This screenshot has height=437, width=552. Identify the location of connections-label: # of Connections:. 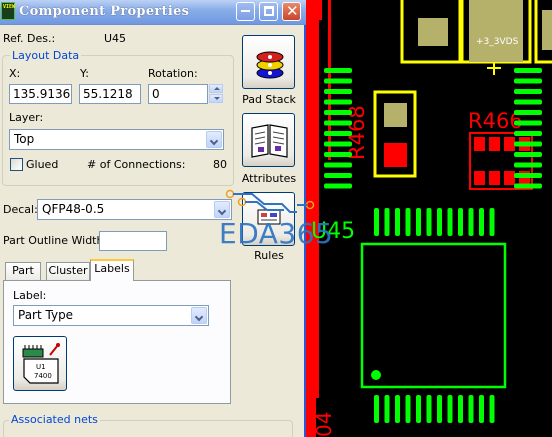
(136, 164).